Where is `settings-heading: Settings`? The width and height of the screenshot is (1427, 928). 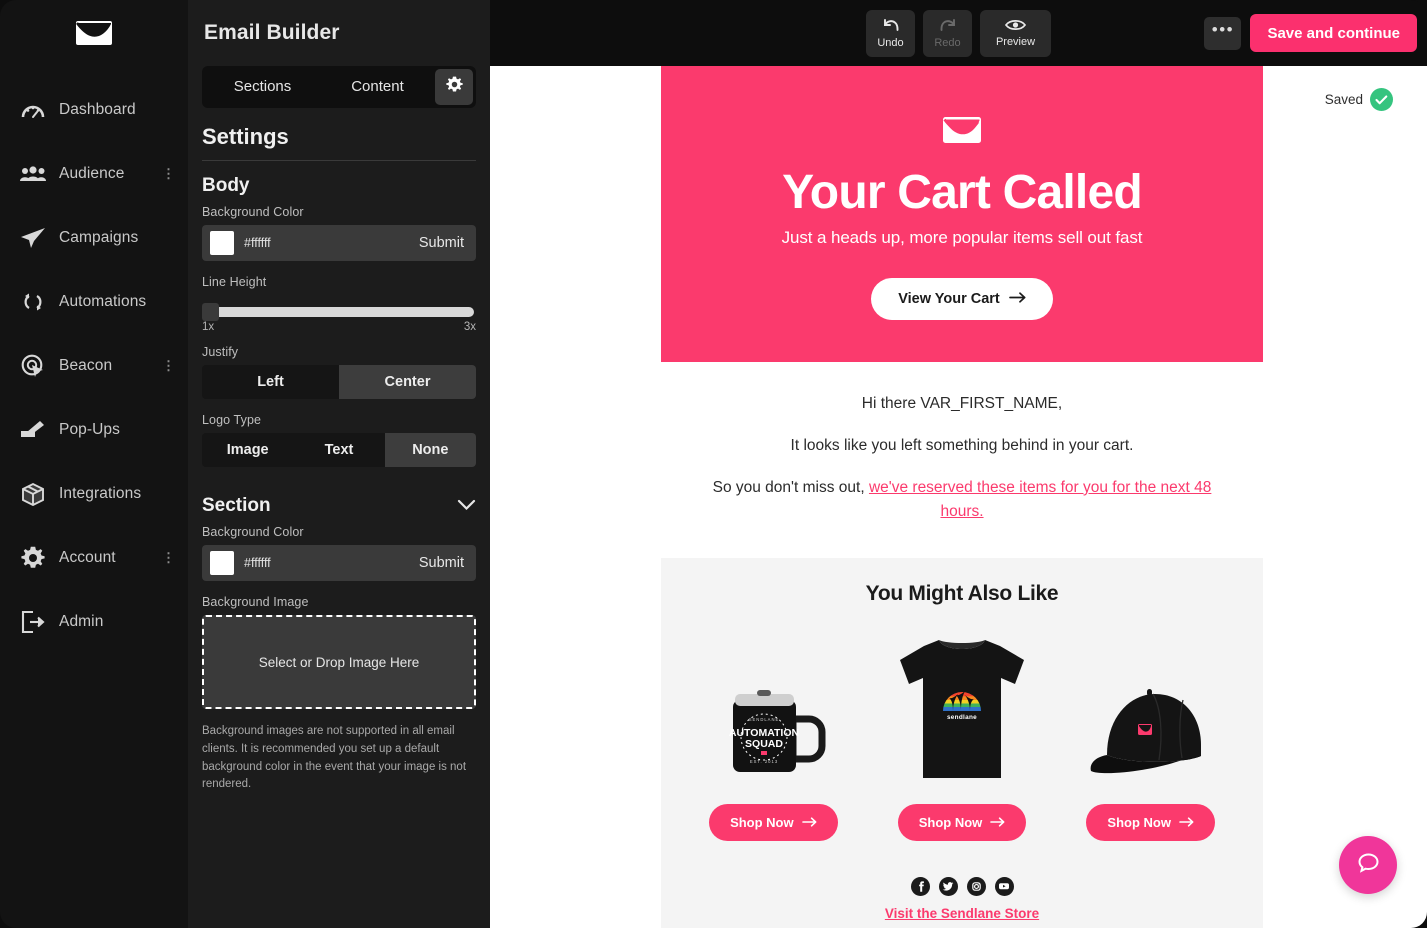
settings-heading: Settings is located at coordinates (339, 134).